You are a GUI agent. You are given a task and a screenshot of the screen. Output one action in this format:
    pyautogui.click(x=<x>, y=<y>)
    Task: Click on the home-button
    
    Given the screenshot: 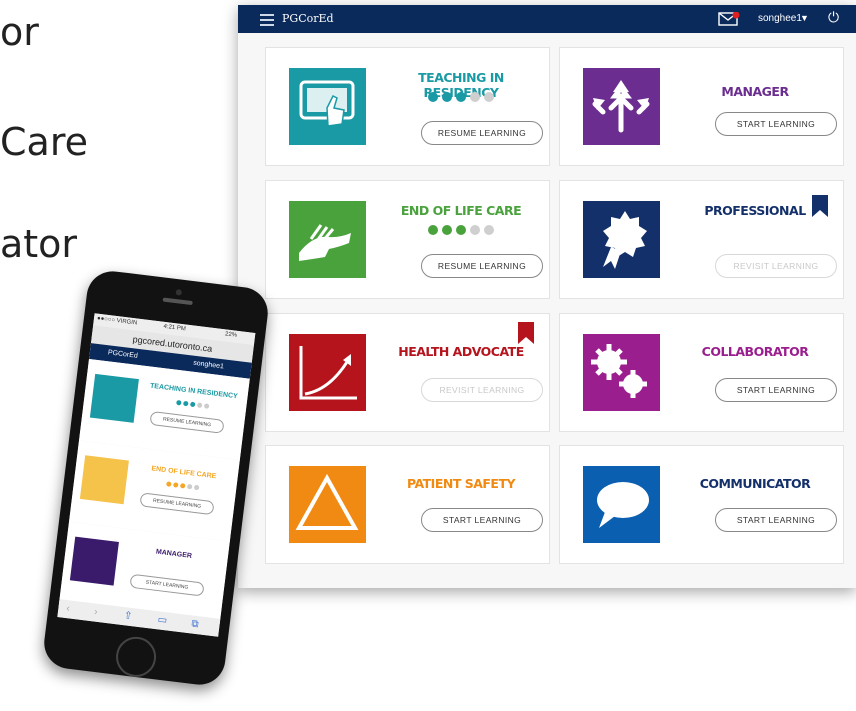 What is the action you would take?
    pyautogui.click(x=136, y=657)
    